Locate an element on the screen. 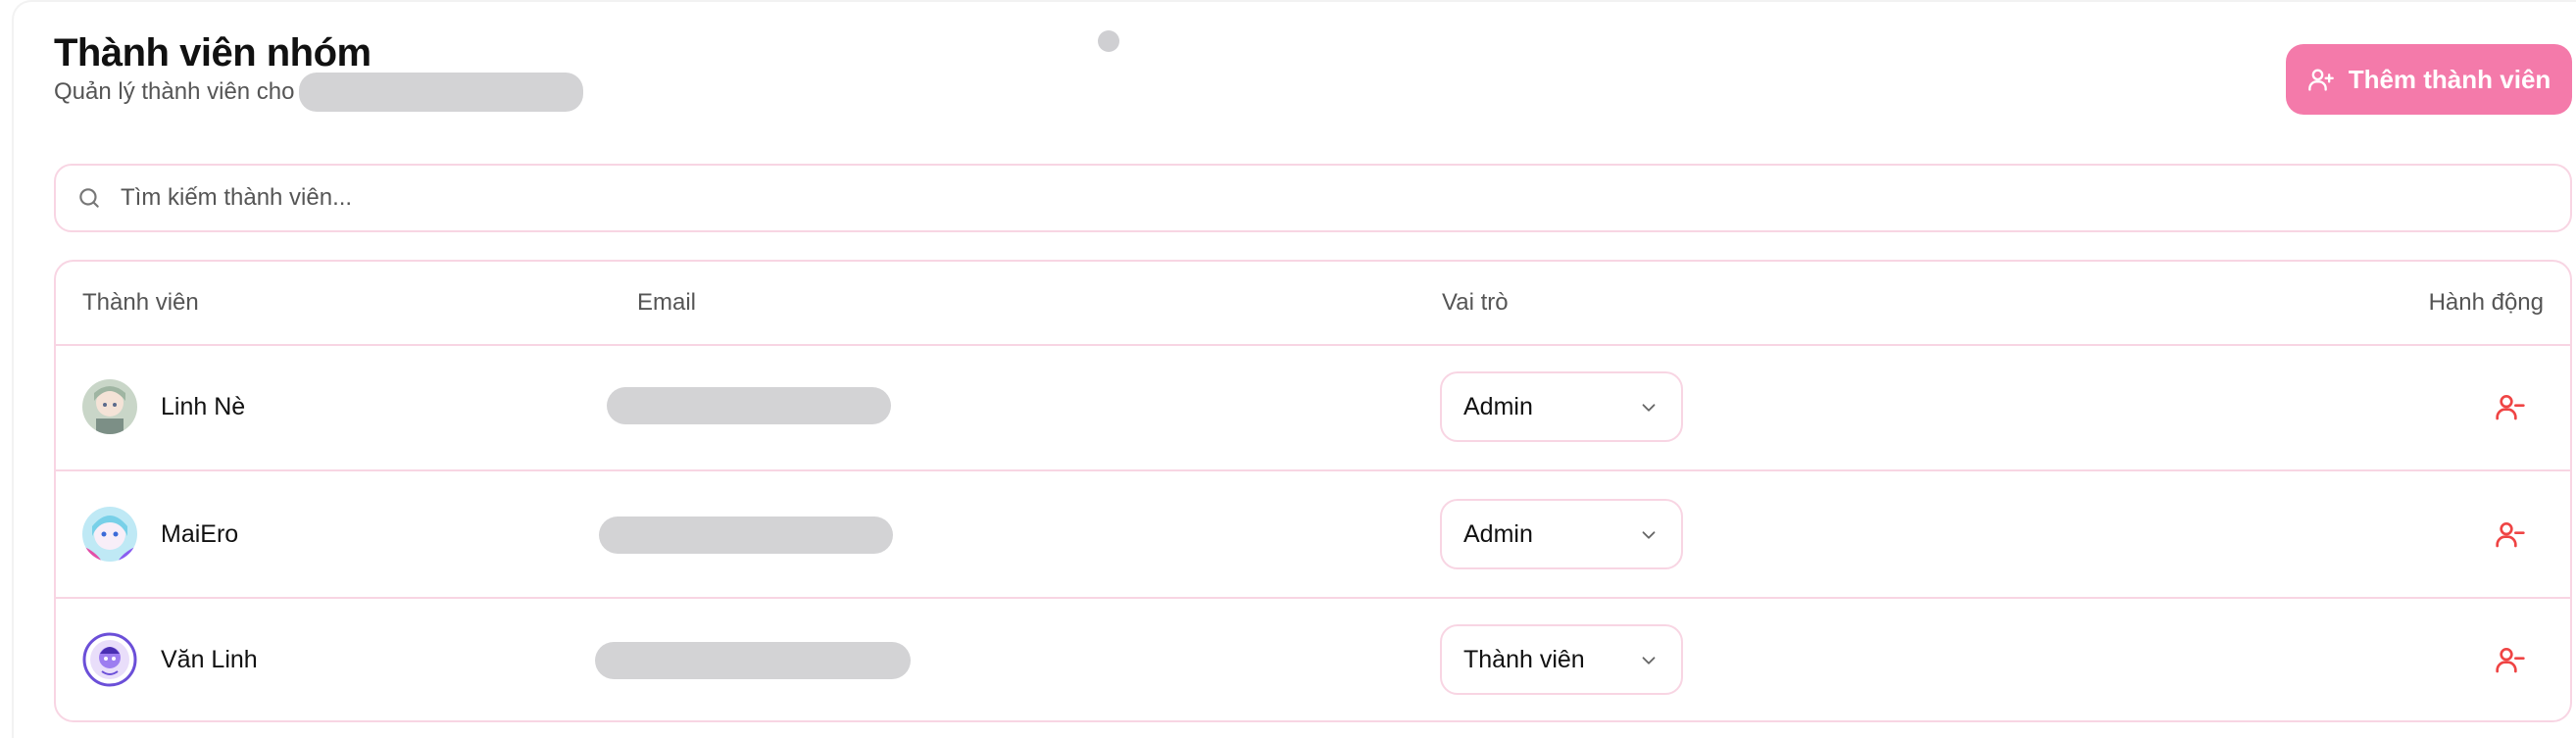 The image size is (2576, 738). user-plus-icon is located at coordinates (2320, 80).